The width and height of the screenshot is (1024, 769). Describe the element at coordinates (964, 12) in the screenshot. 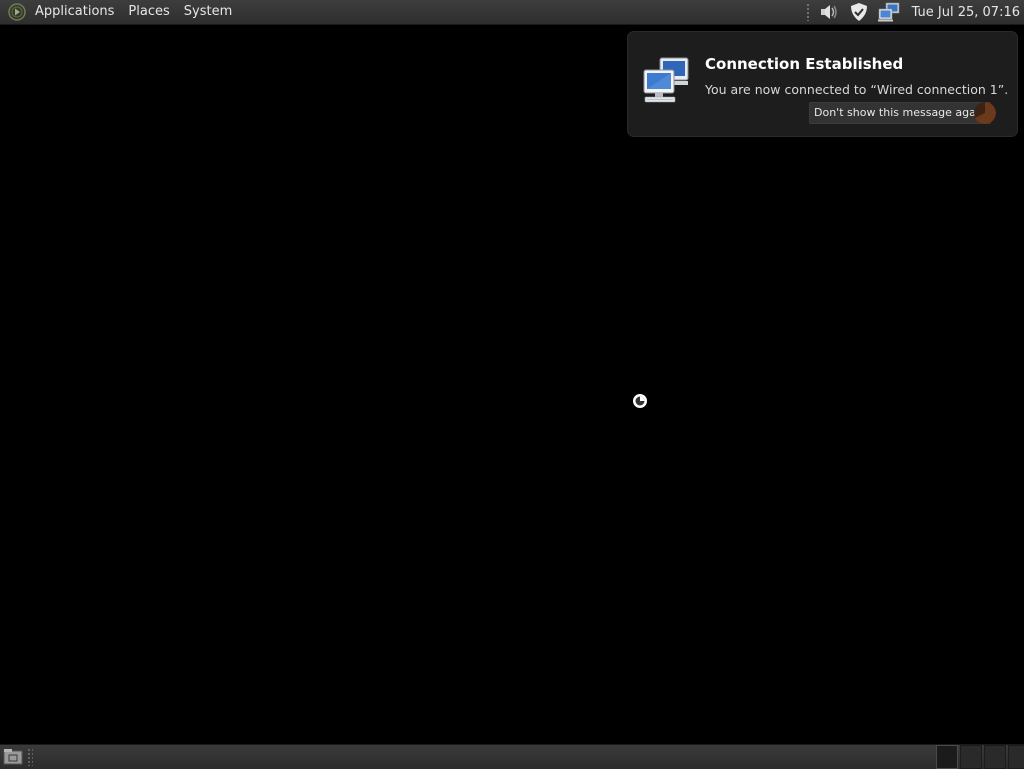

I see `clock: Tue Jul 25, 07:16` at that location.